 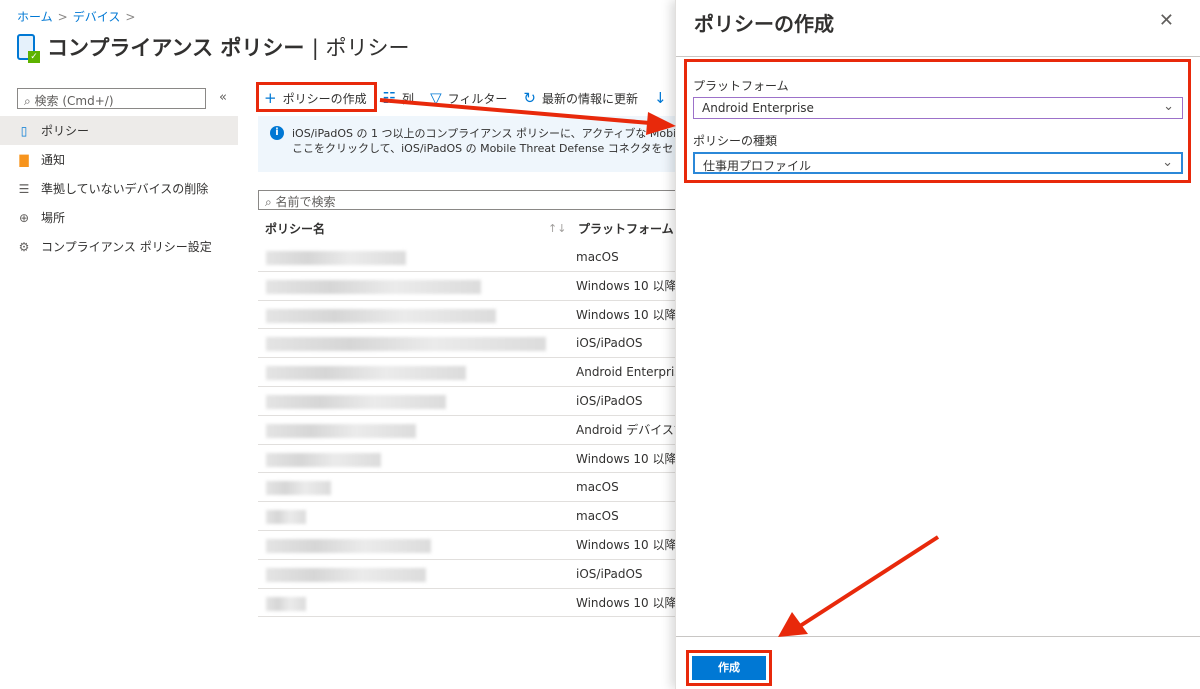 I want to click on page-header: コンプライアンス ポリシー | ポリシー, so click(x=213, y=47).